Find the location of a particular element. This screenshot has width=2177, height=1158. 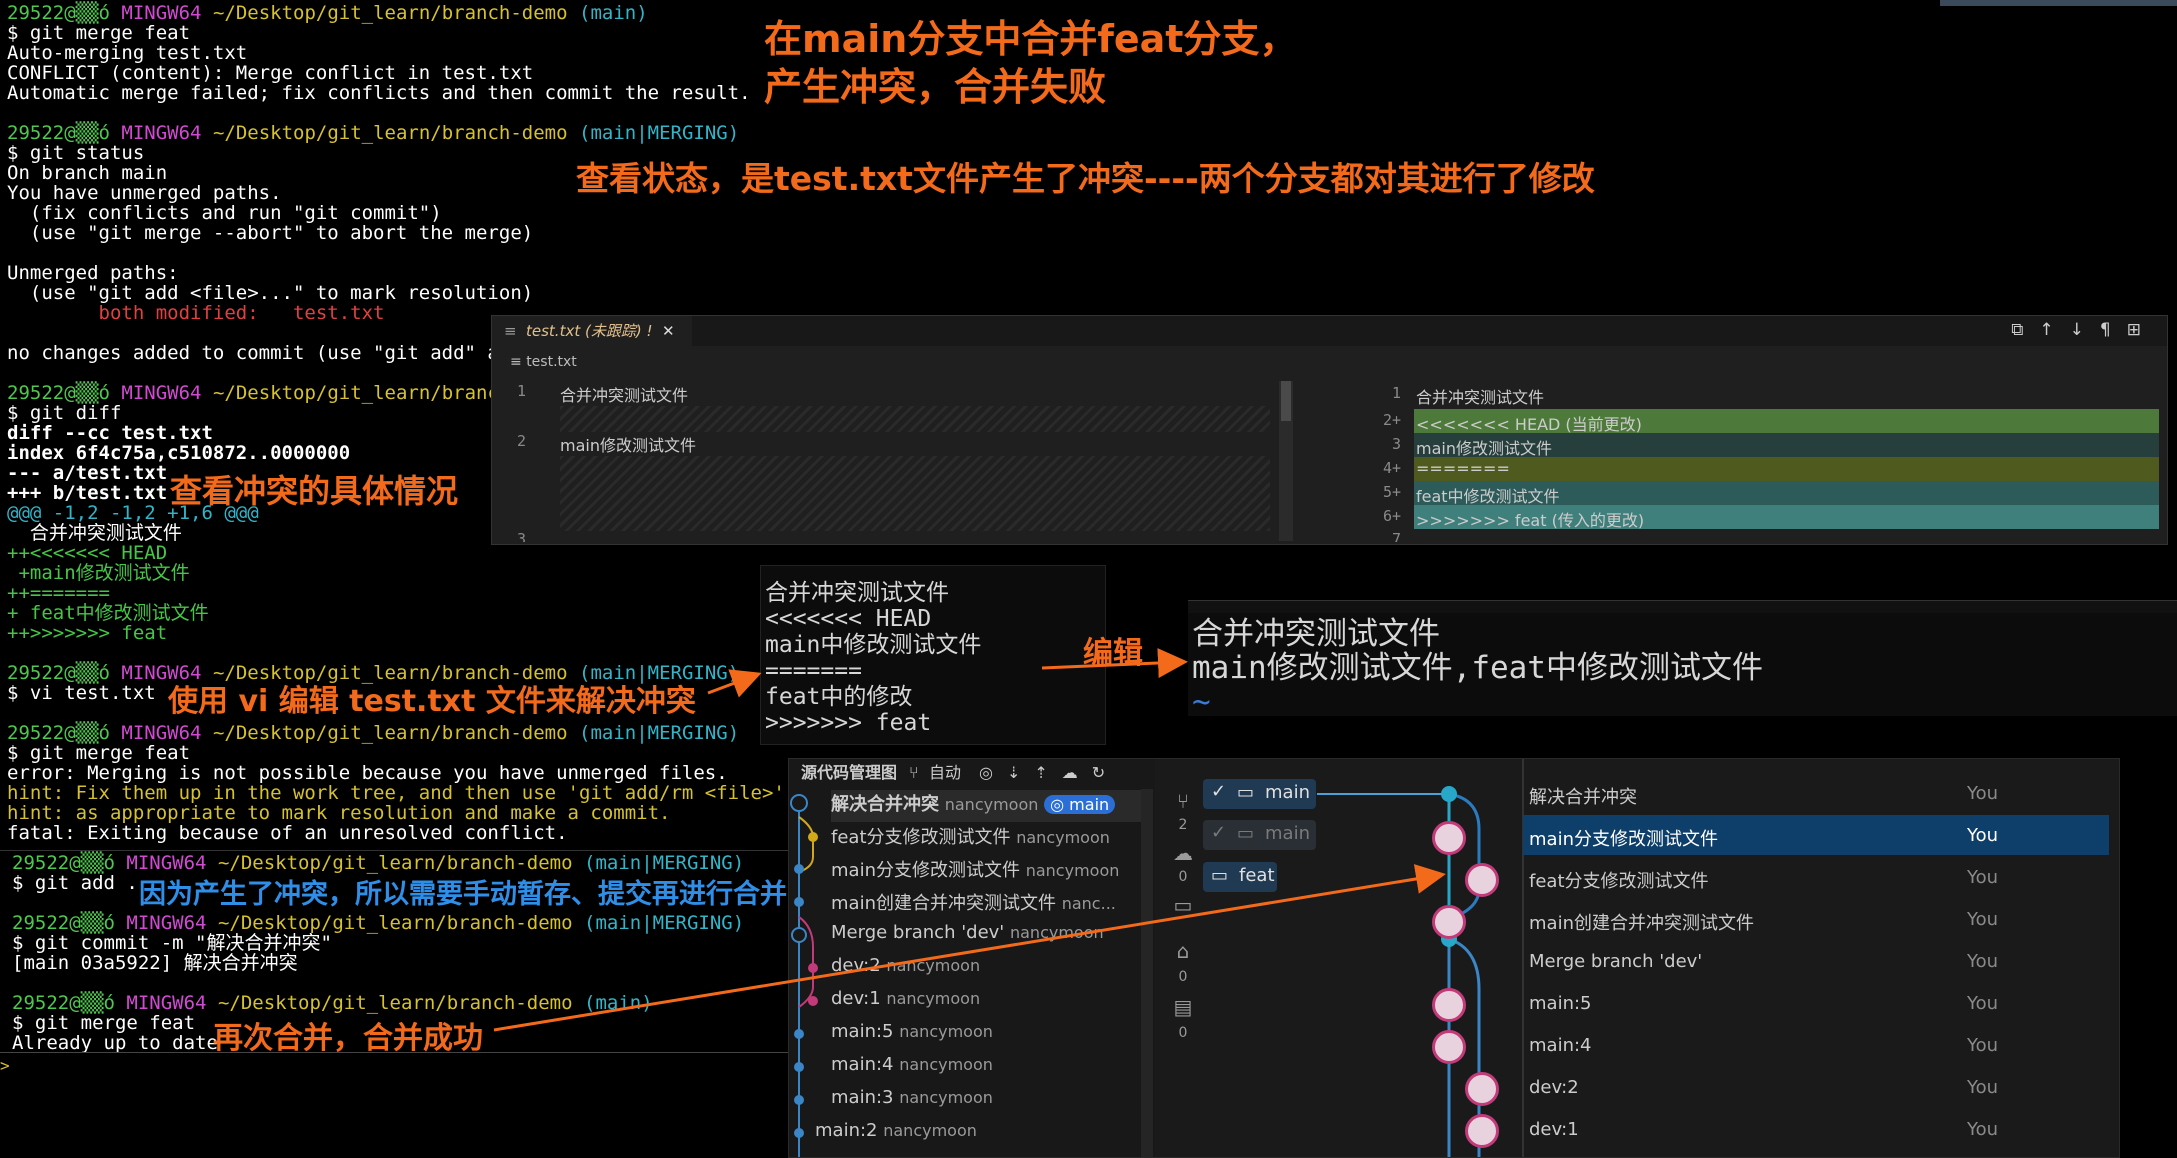

graph-row: main:5 You is located at coordinates (1819, 1003).